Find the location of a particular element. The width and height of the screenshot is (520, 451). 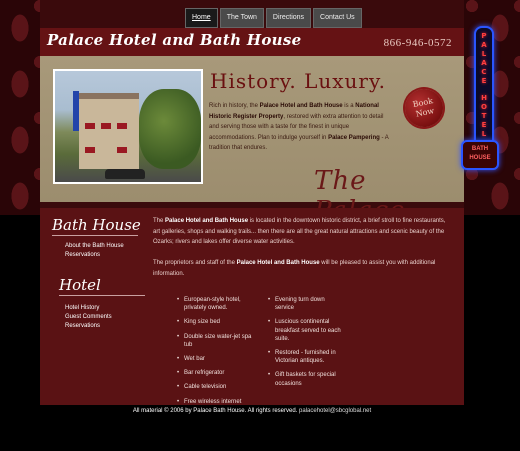

car-graphic is located at coordinates (125, 174).